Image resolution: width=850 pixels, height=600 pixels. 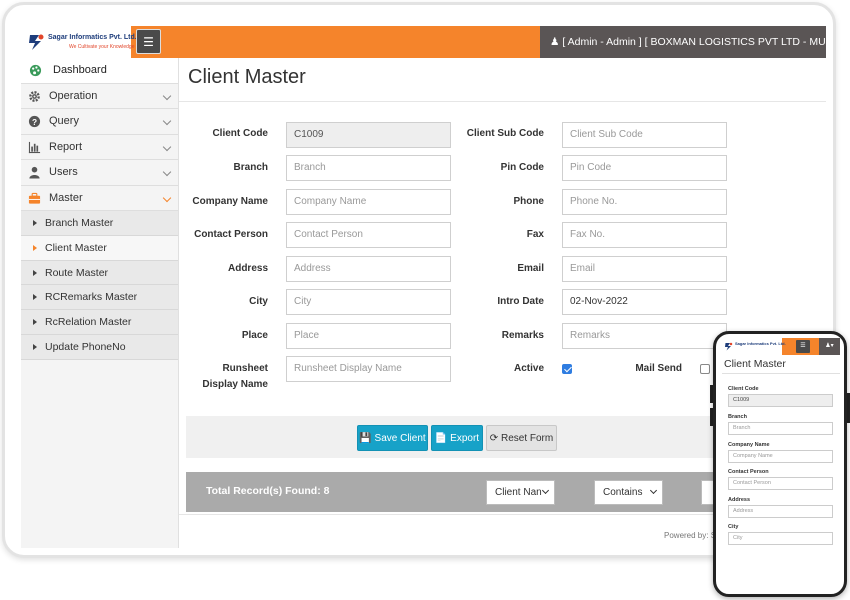 I want to click on sidebar-subitem-rcremarks-master: RCRemarks Master, so click(x=99, y=298).